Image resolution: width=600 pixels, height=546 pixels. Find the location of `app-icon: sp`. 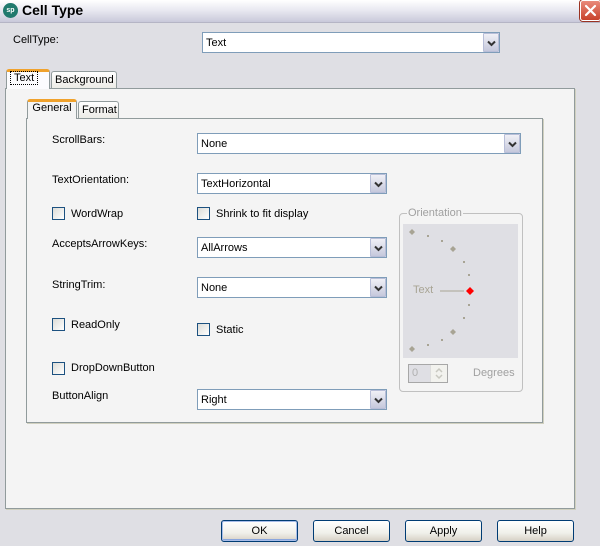

app-icon: sp is located at coordinates (10, 10).